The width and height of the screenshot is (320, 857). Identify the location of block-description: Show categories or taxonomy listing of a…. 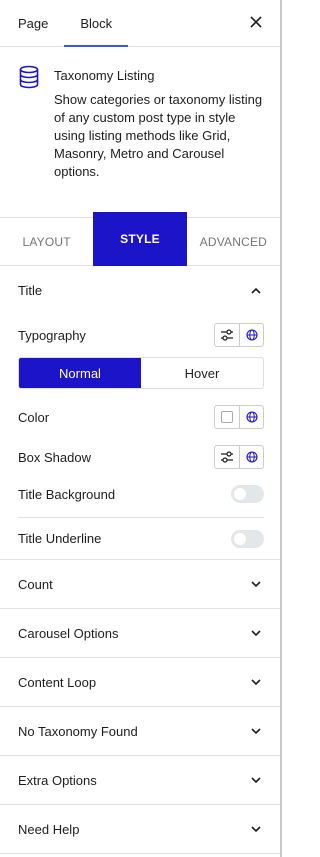
(158, 135).